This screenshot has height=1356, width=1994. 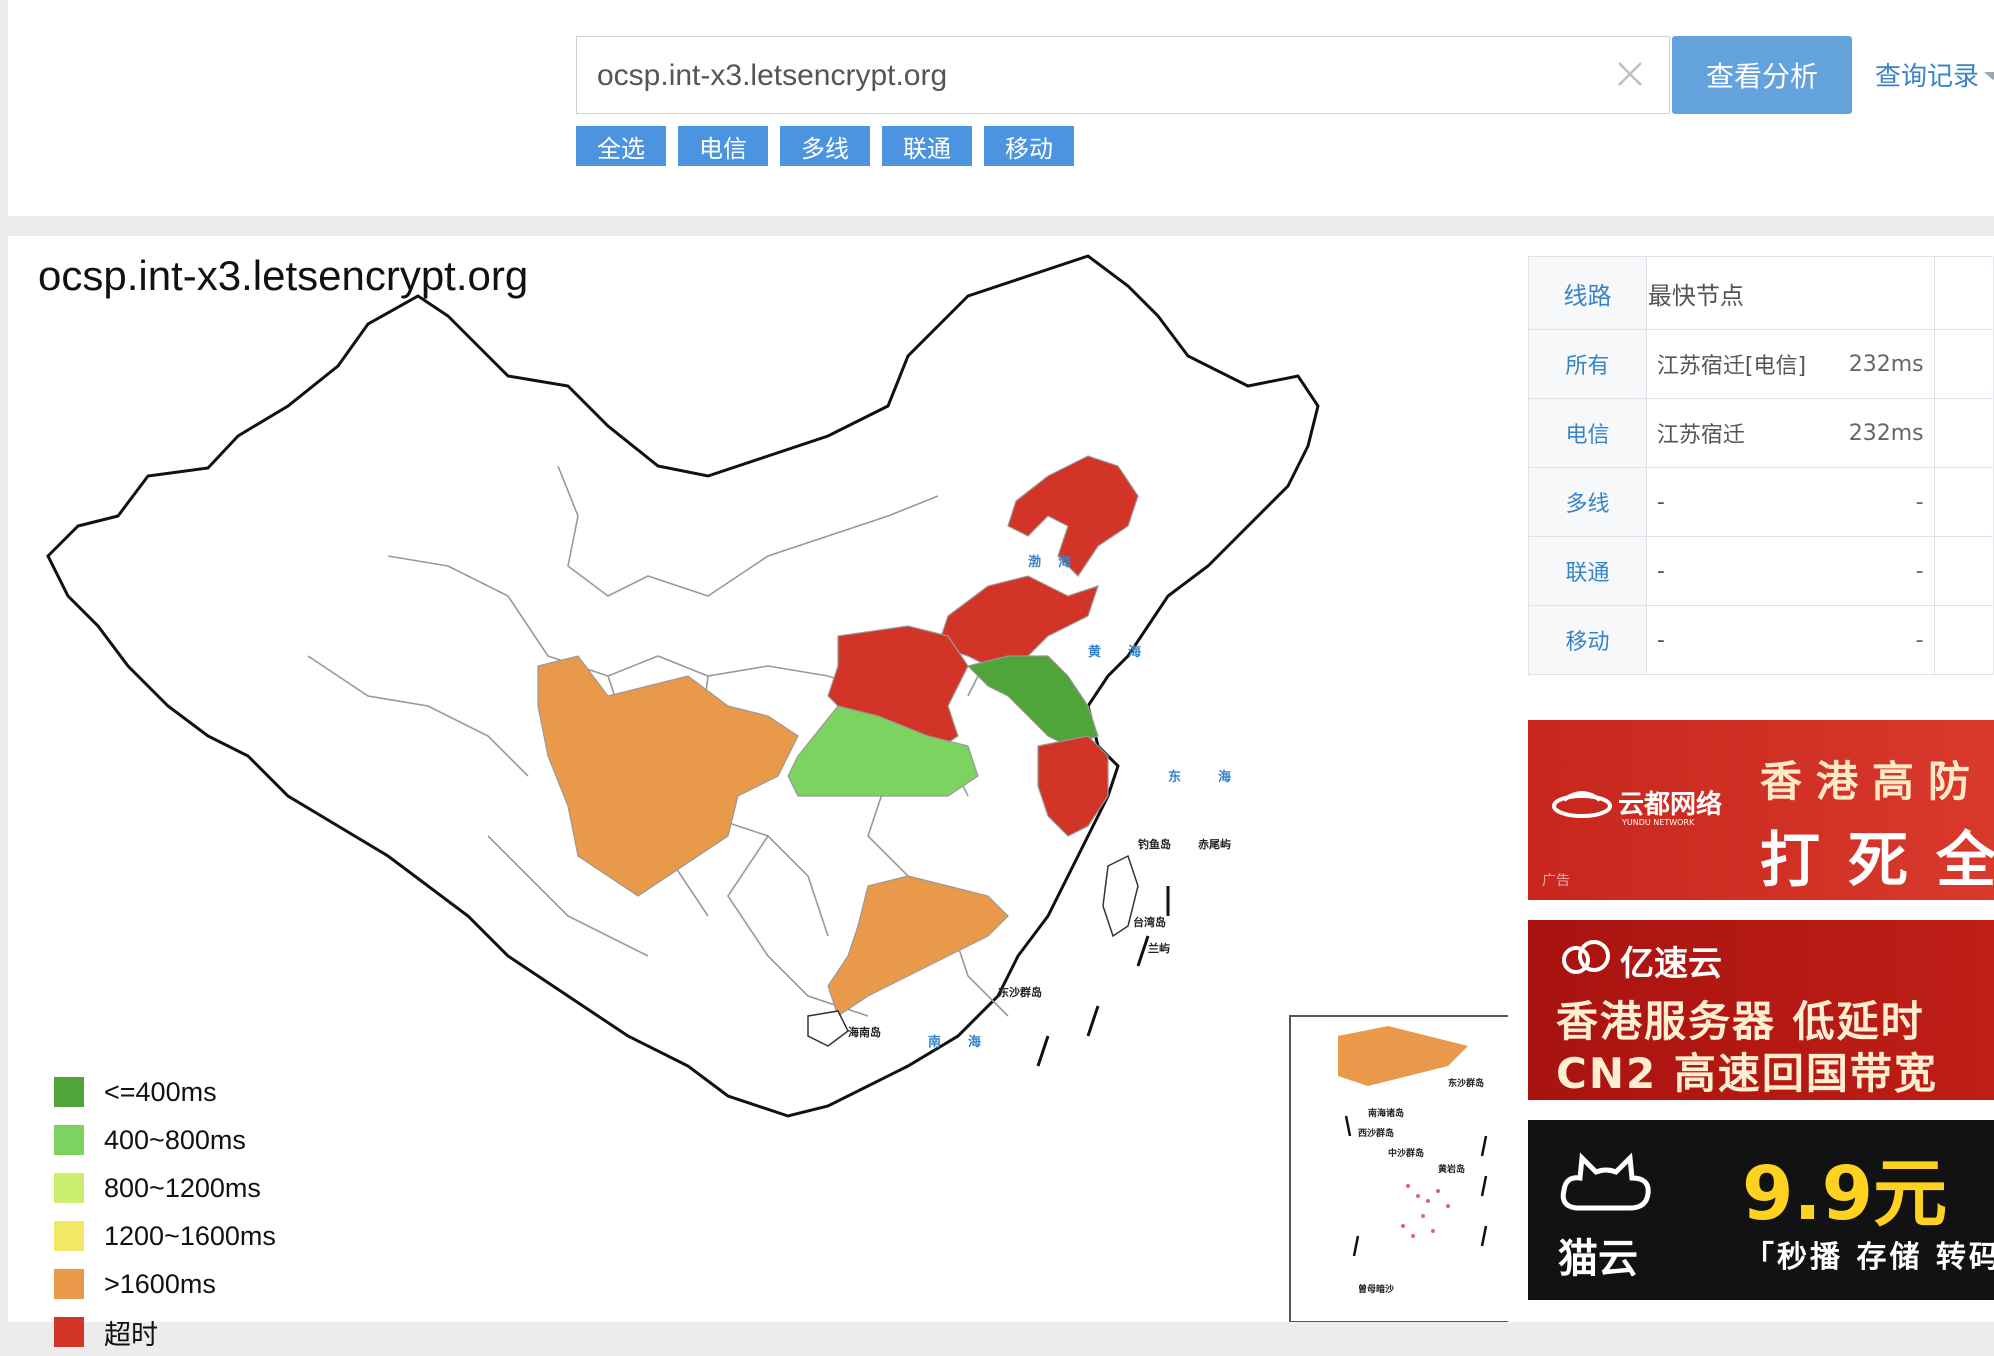 I want to click on line-cell: 电信, so click(x=1587, y=433).